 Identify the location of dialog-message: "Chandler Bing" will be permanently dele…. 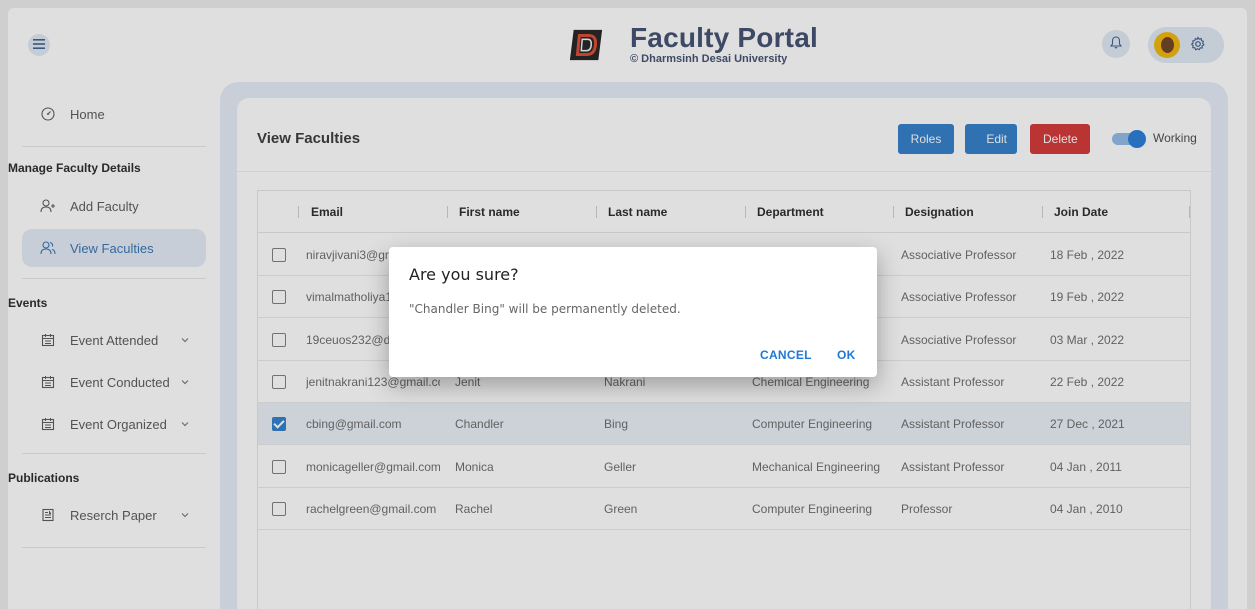
(545, 309).